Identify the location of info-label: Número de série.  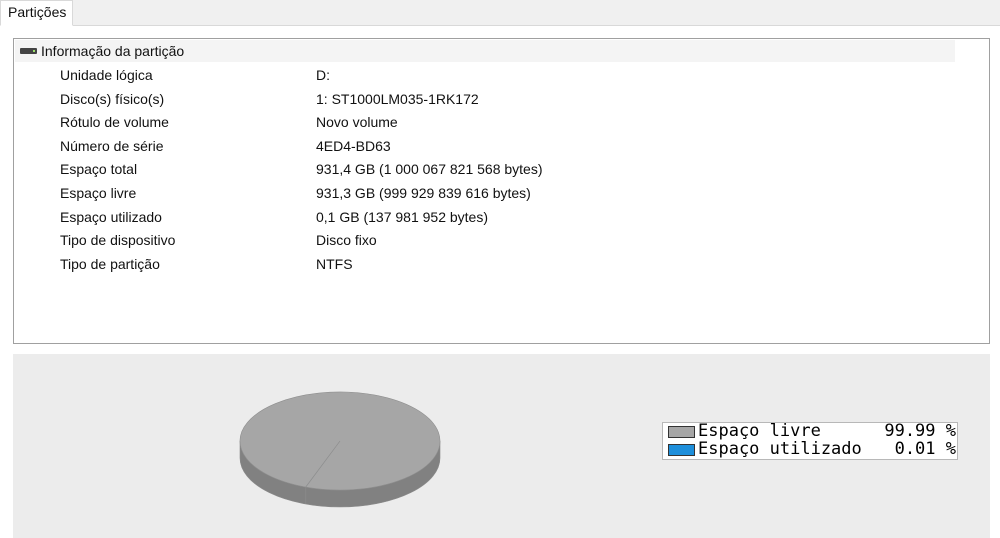
(112, 145).